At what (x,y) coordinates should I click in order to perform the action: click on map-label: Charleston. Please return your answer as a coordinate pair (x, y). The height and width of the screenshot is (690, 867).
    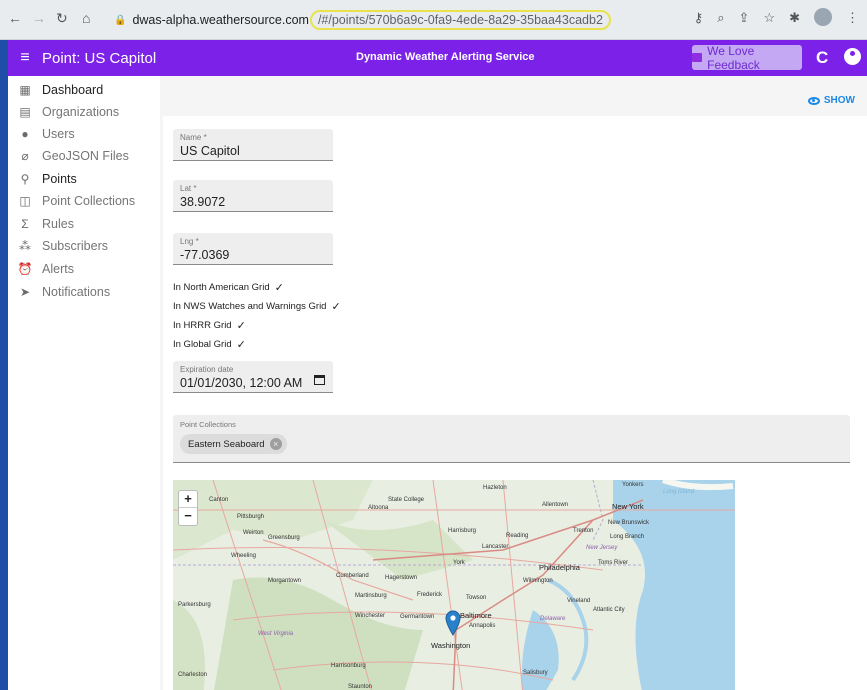
    Looking at the image, I should click on (193, 675).